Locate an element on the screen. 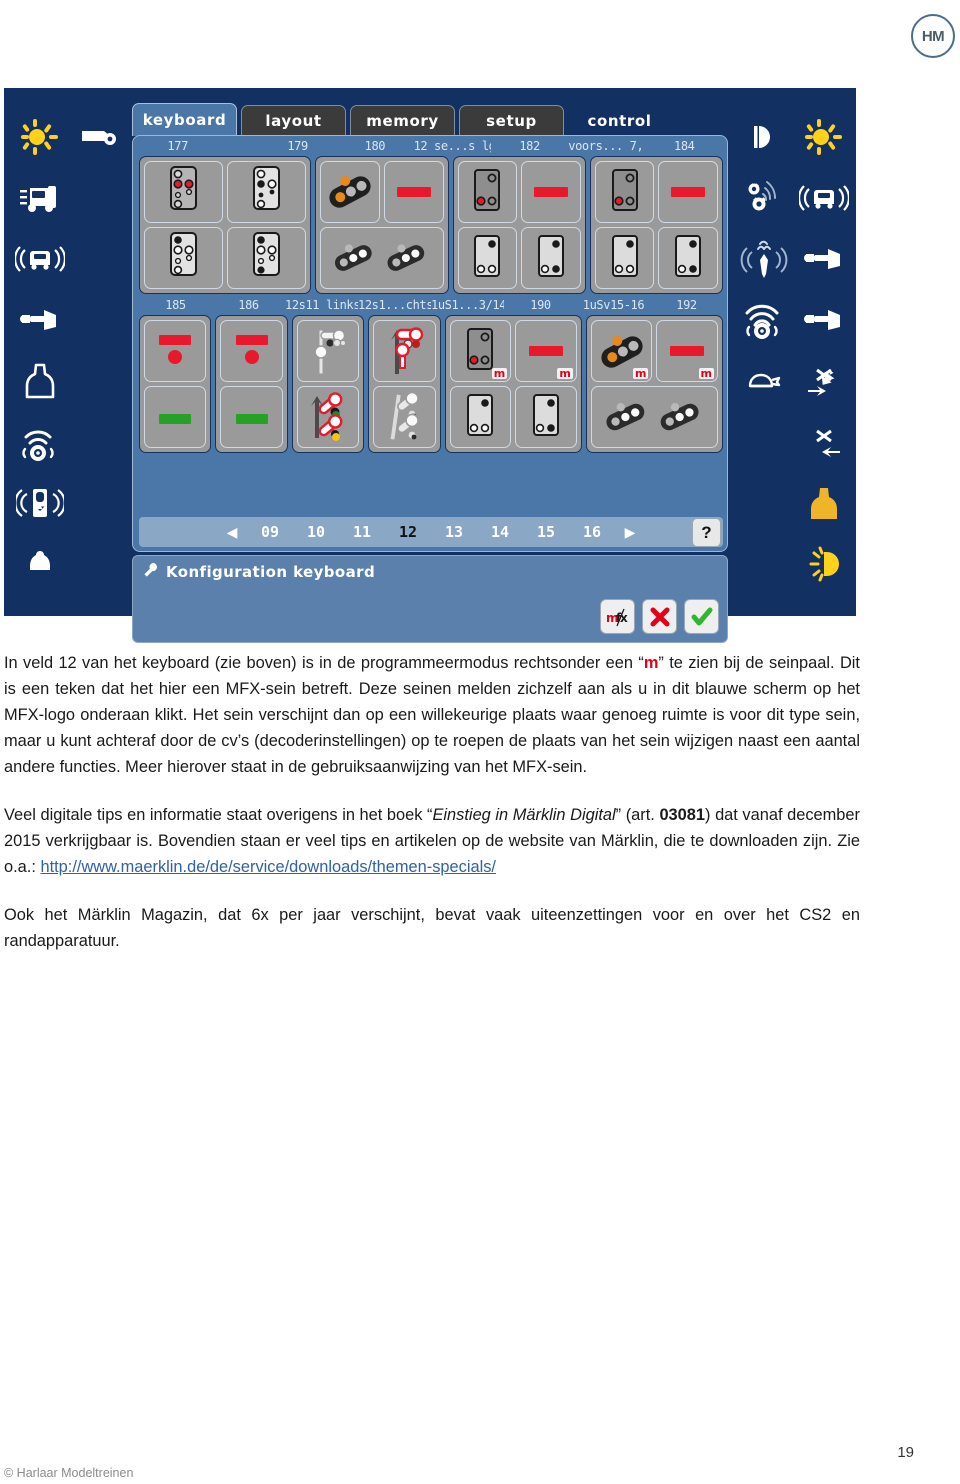 Image resolution: width=960 pixels, height=1484 pixels. cancel-button is located at coordinates (659, 616).